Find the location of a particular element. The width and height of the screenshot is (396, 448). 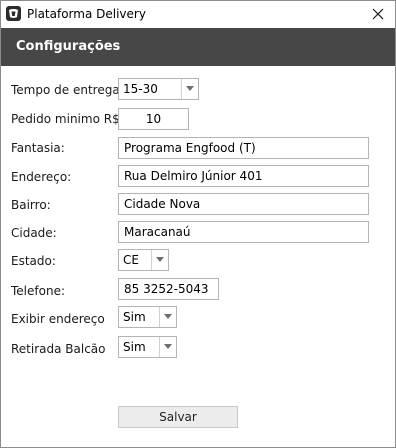

counter-pickup-label: Retirada Balcão is located at coordinates (58, 349).